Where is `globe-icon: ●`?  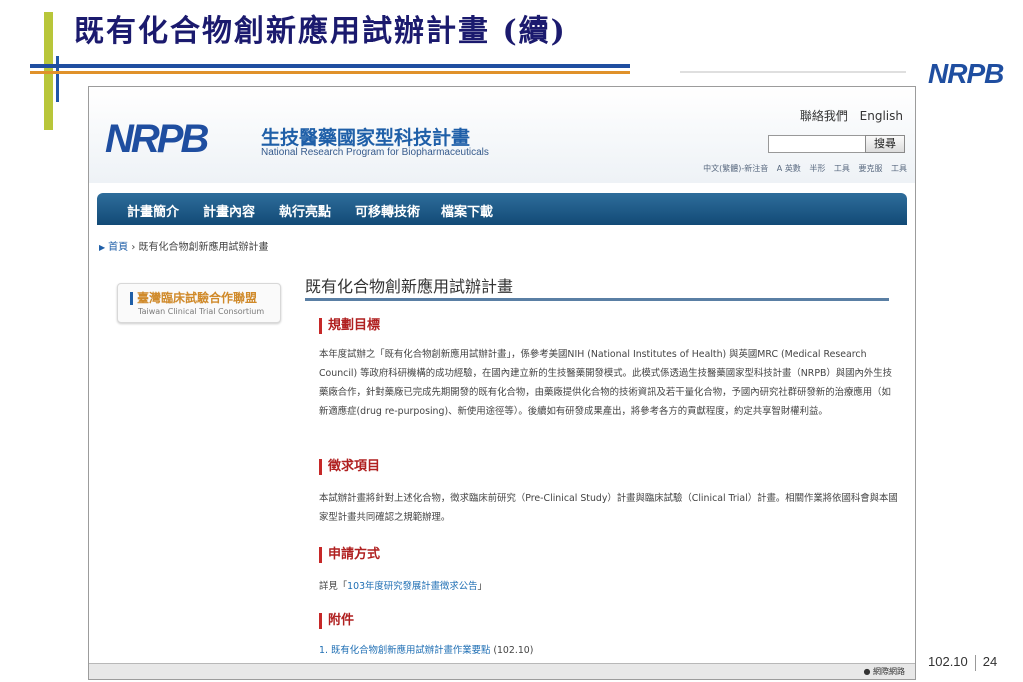 globe-icon: ● is located at coordinates (867, 671).